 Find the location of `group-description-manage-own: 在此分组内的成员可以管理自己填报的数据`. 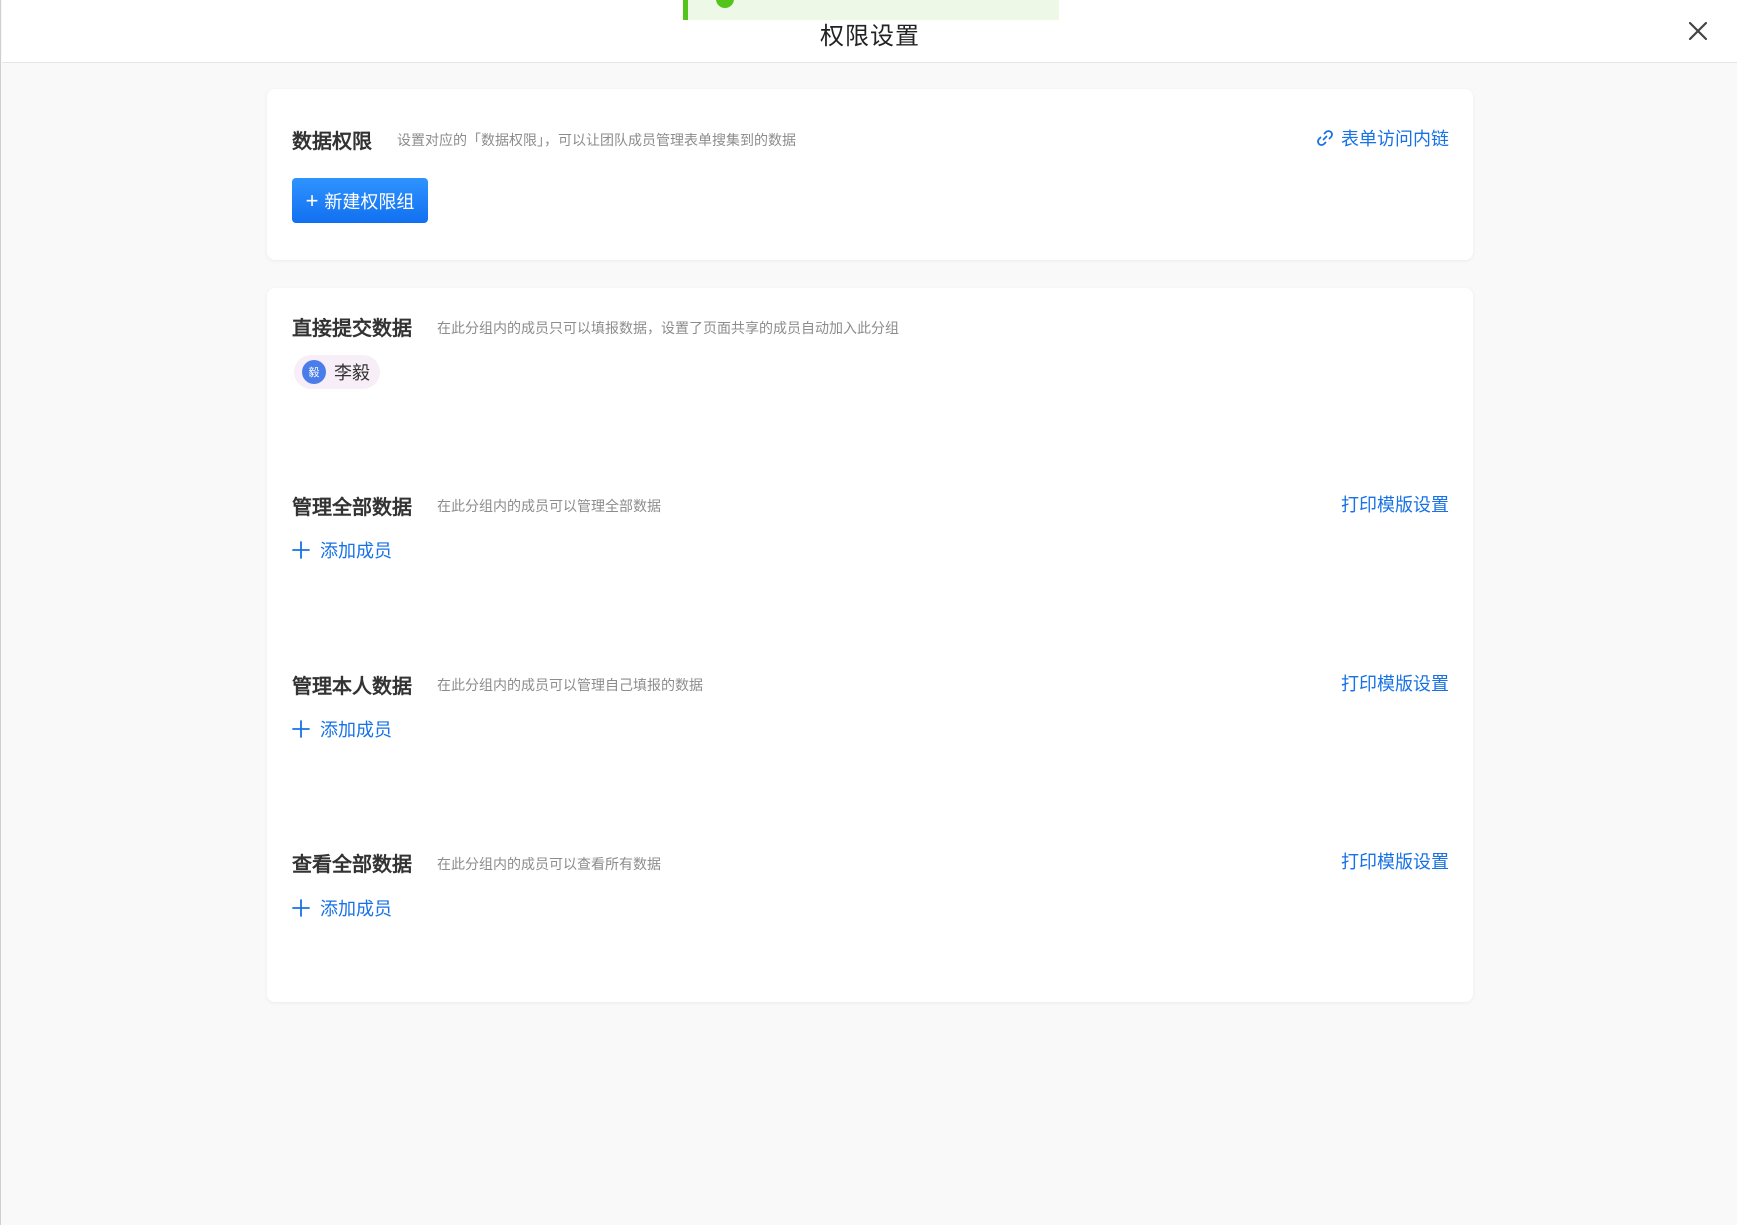

group-description-manage-own: 在此分组内的成员可以管理自己填报的数据 is located at coordinates (570, 686).